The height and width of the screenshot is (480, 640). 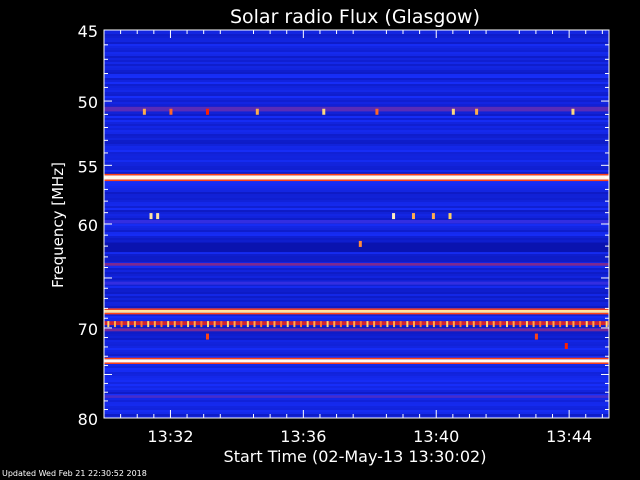 I want to click on y-tick-label: 50, so click(x=88, y=102).